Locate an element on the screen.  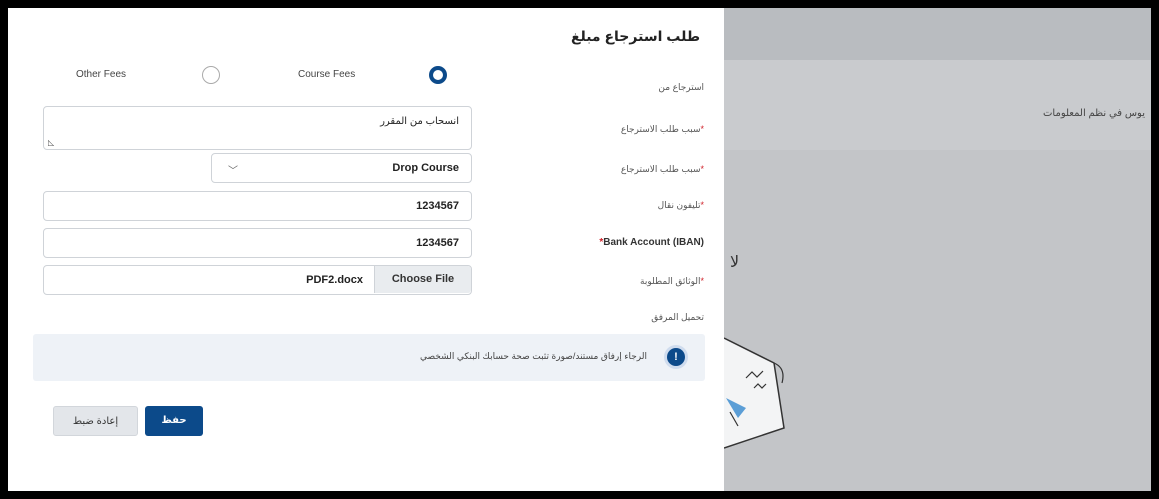
reason-textarea: انسحاب من المقرر ◺ is located at coordinates (257, 128).